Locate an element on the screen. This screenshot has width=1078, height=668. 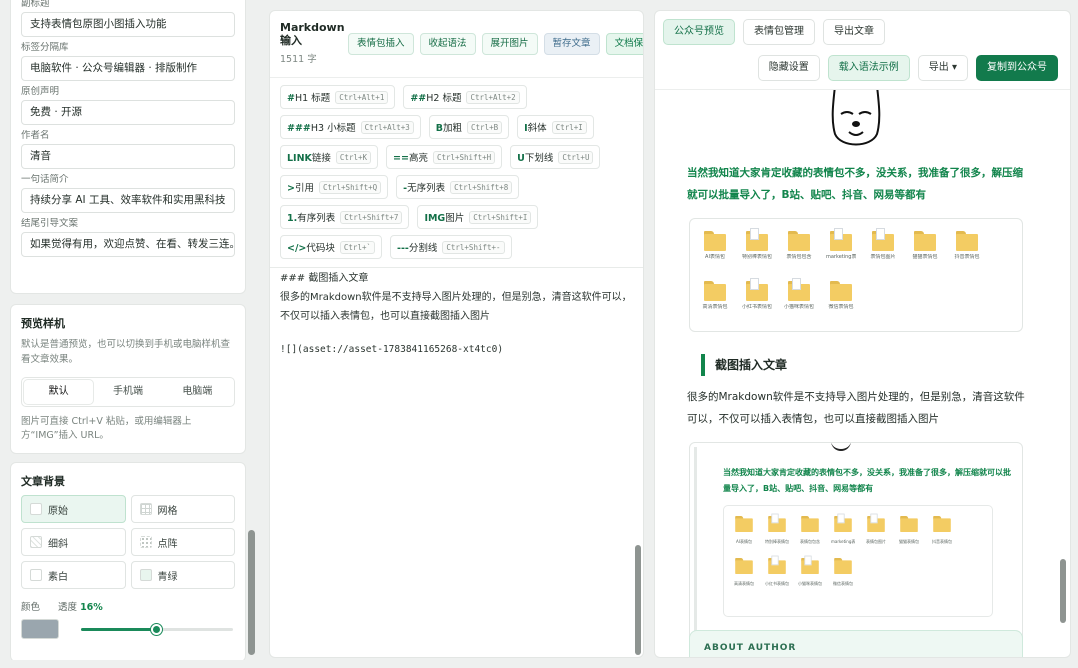
folder-name: marketing表情 is located at coordinates (843, 541).